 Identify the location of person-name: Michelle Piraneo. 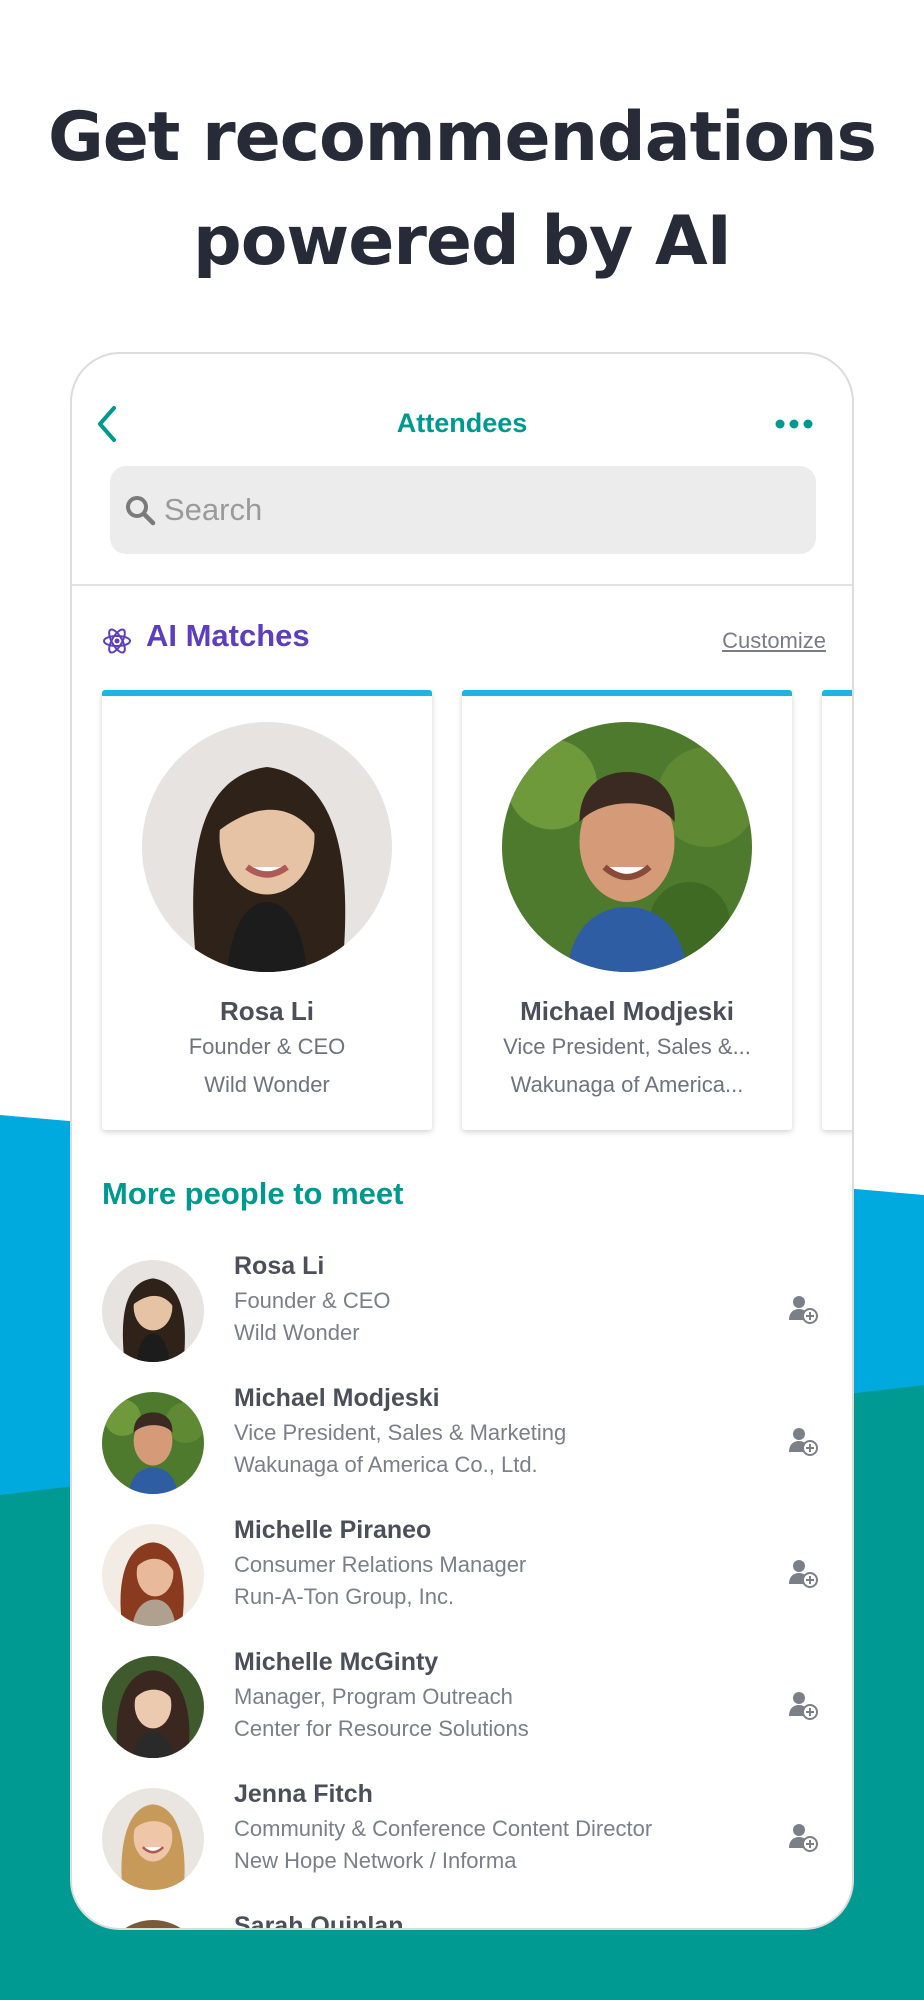
(333, 1530).